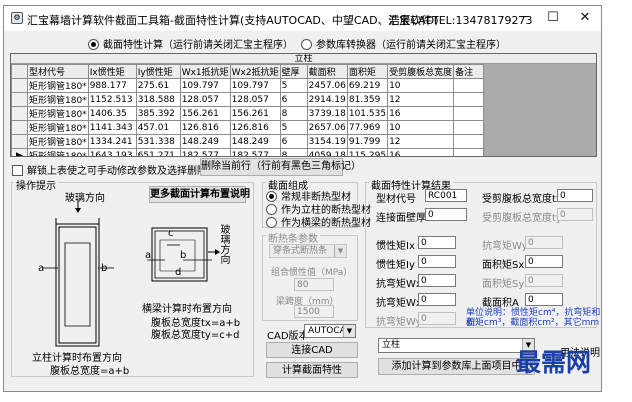  Describe the element at coordinates (280, 167) in the screenshot. I see `delete-row-button: 删除当前行（行前有黑色三角标记）` at that location.